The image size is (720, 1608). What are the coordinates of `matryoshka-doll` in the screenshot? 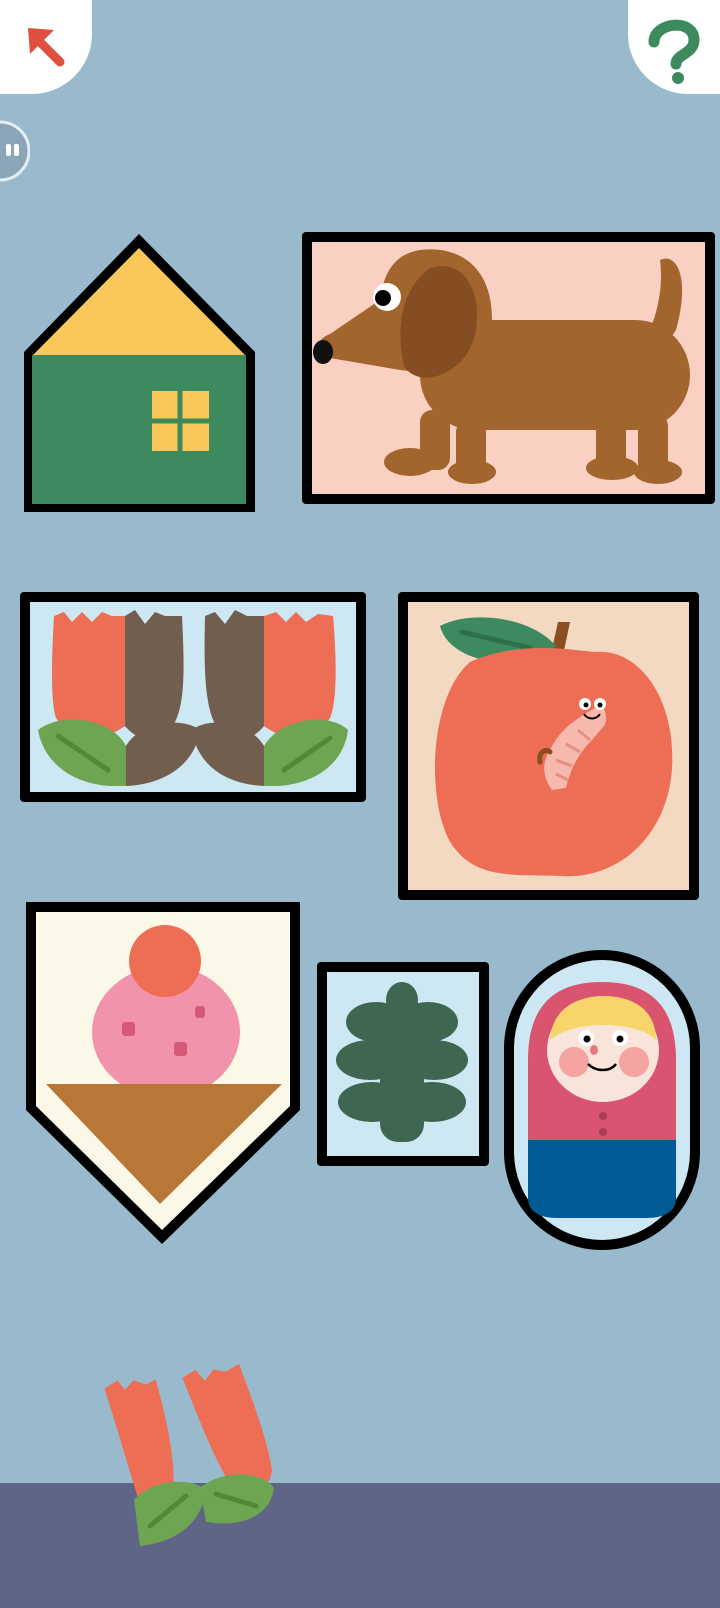 It's located at (602, 1100).